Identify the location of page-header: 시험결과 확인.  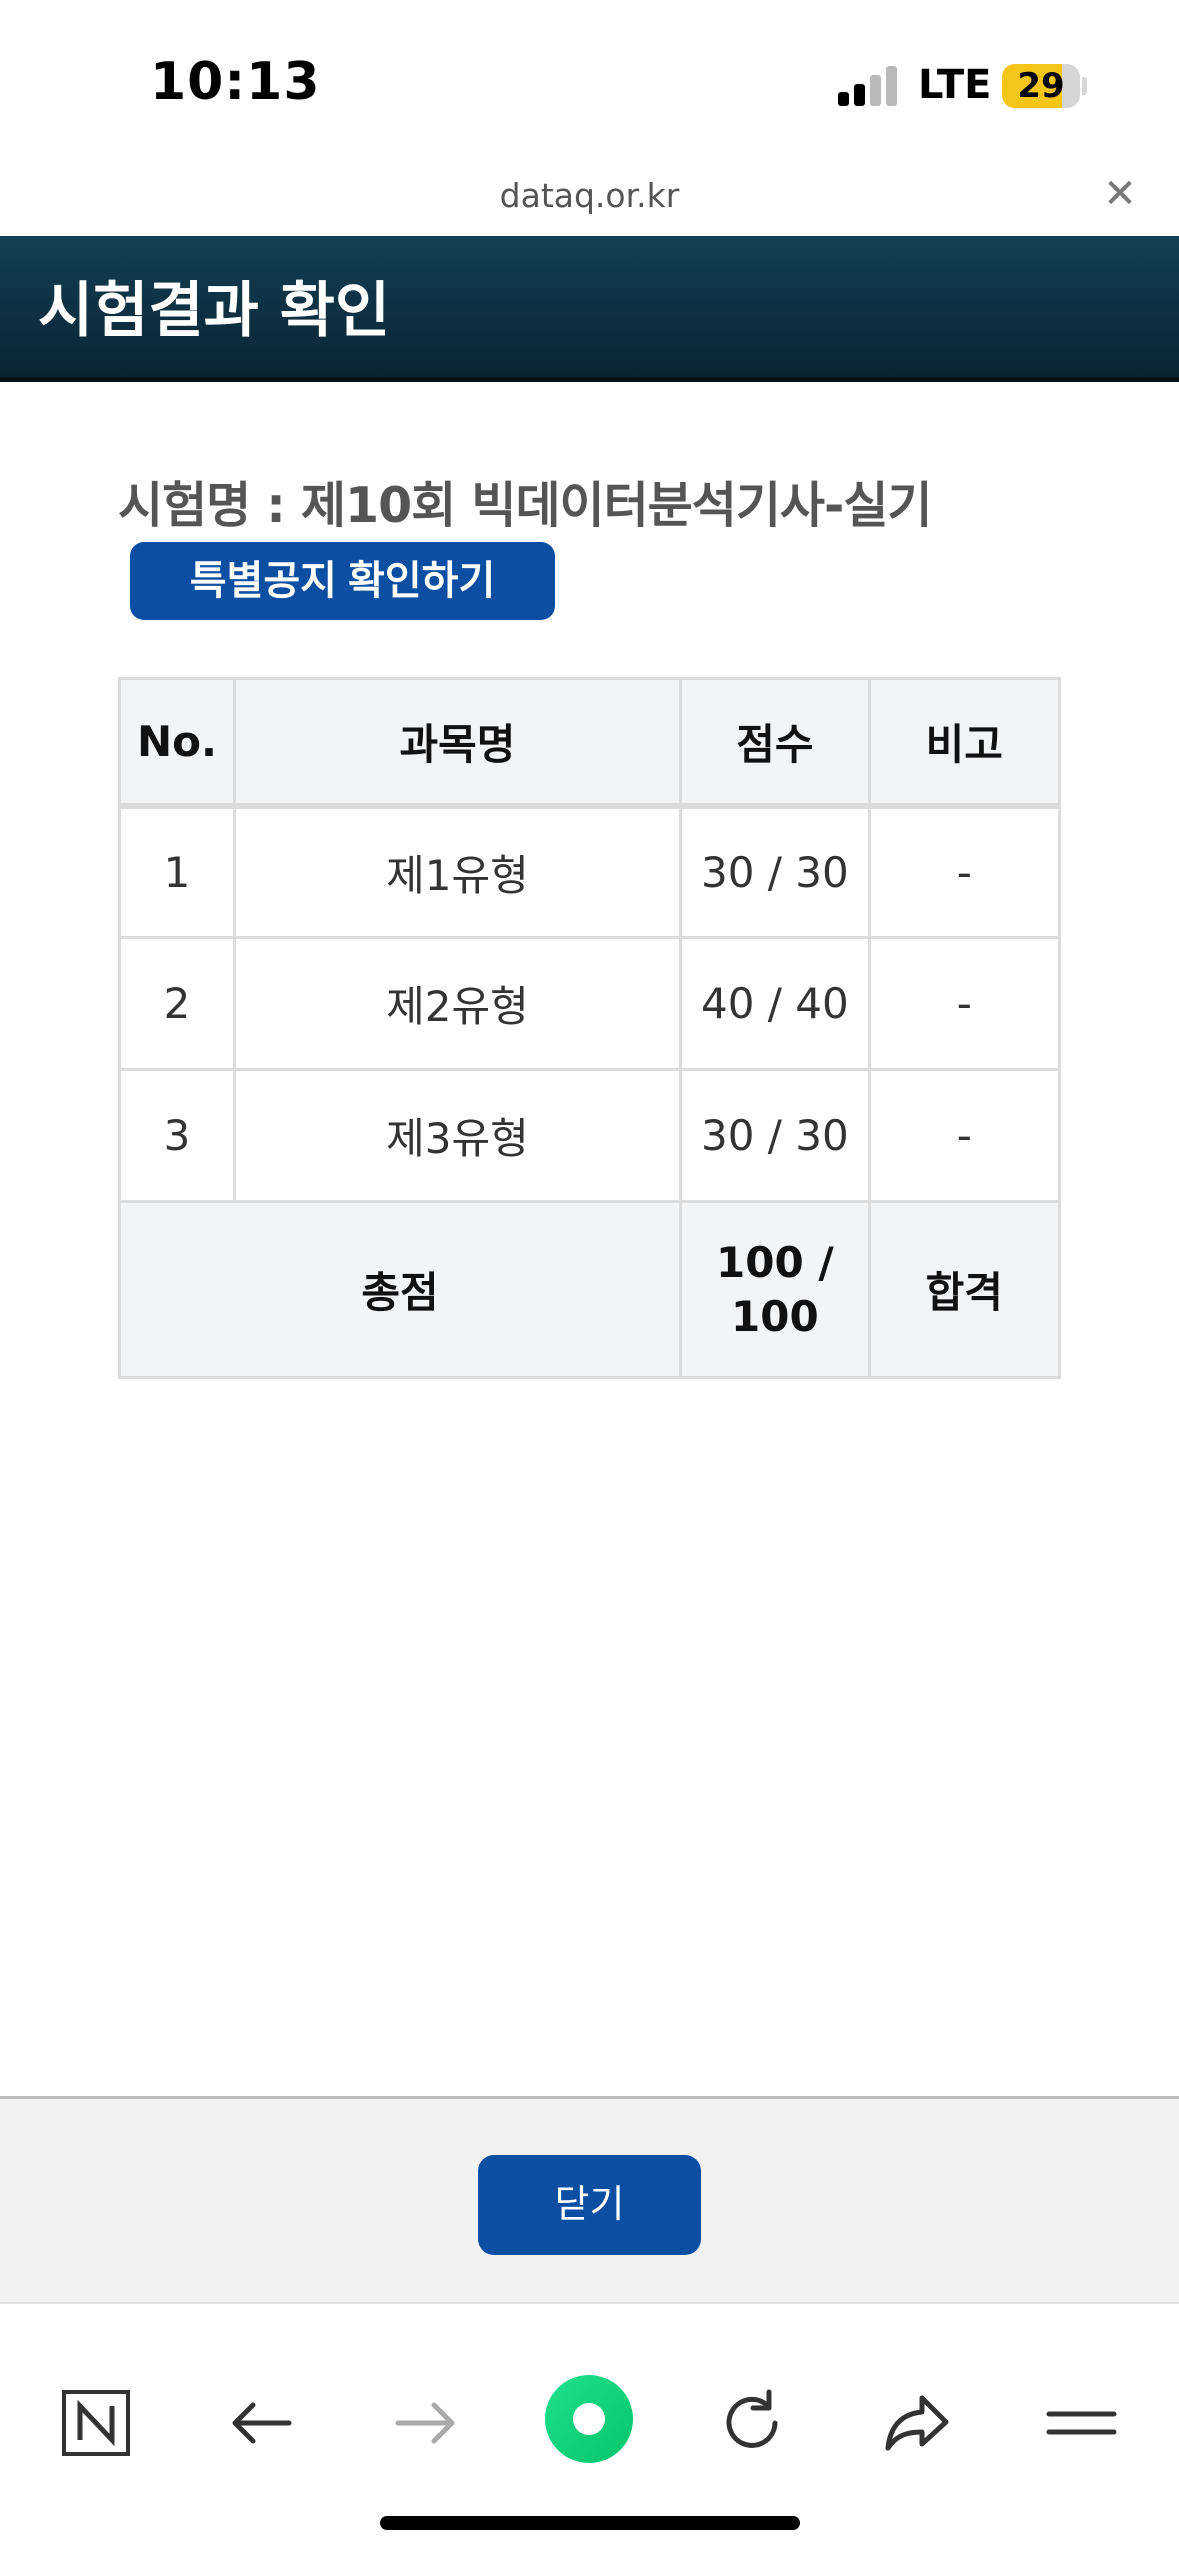
(589, 309).